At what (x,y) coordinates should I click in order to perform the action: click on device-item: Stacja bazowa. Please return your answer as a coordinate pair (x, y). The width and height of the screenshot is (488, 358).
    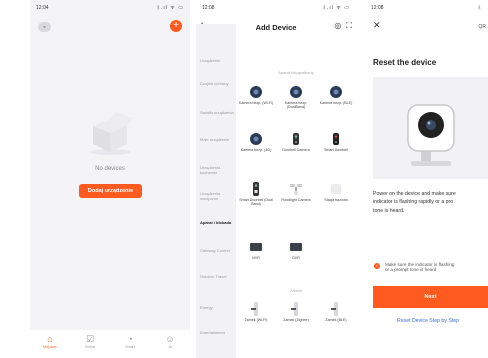
    Looking at the image, I should click on (336, 192).